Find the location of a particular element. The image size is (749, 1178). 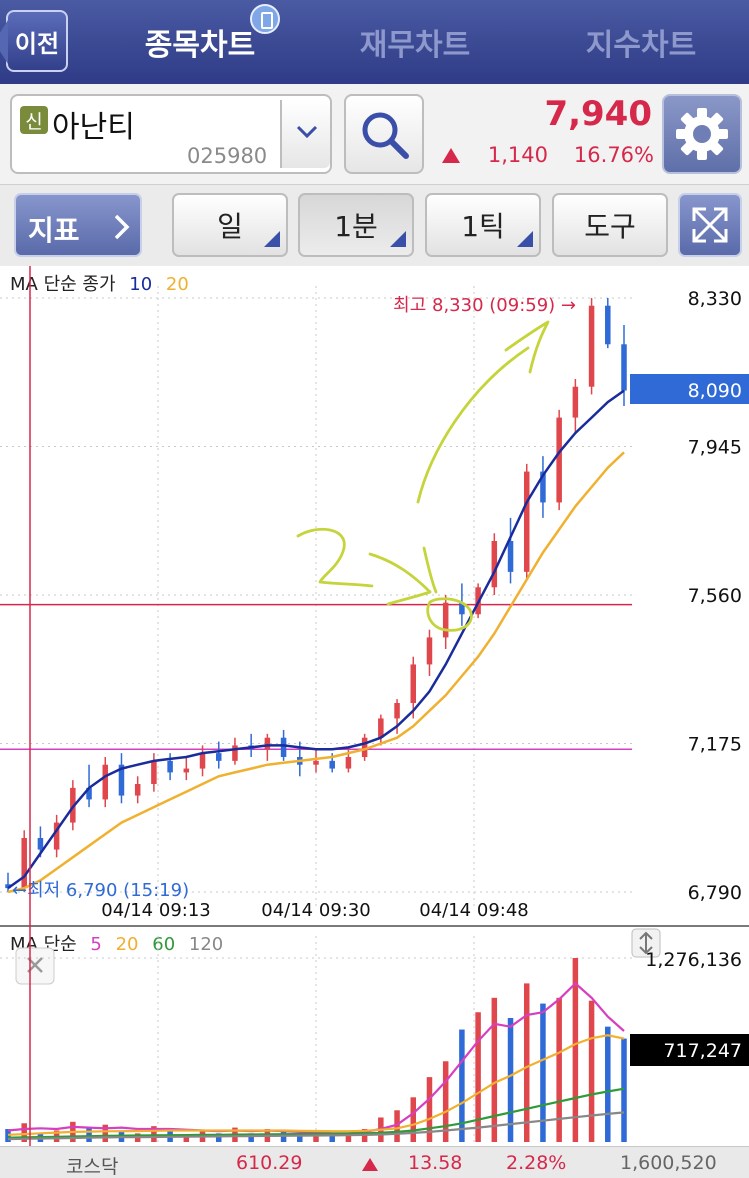

volume-legend-ma5: 5 is located at coordinates (95, 944).